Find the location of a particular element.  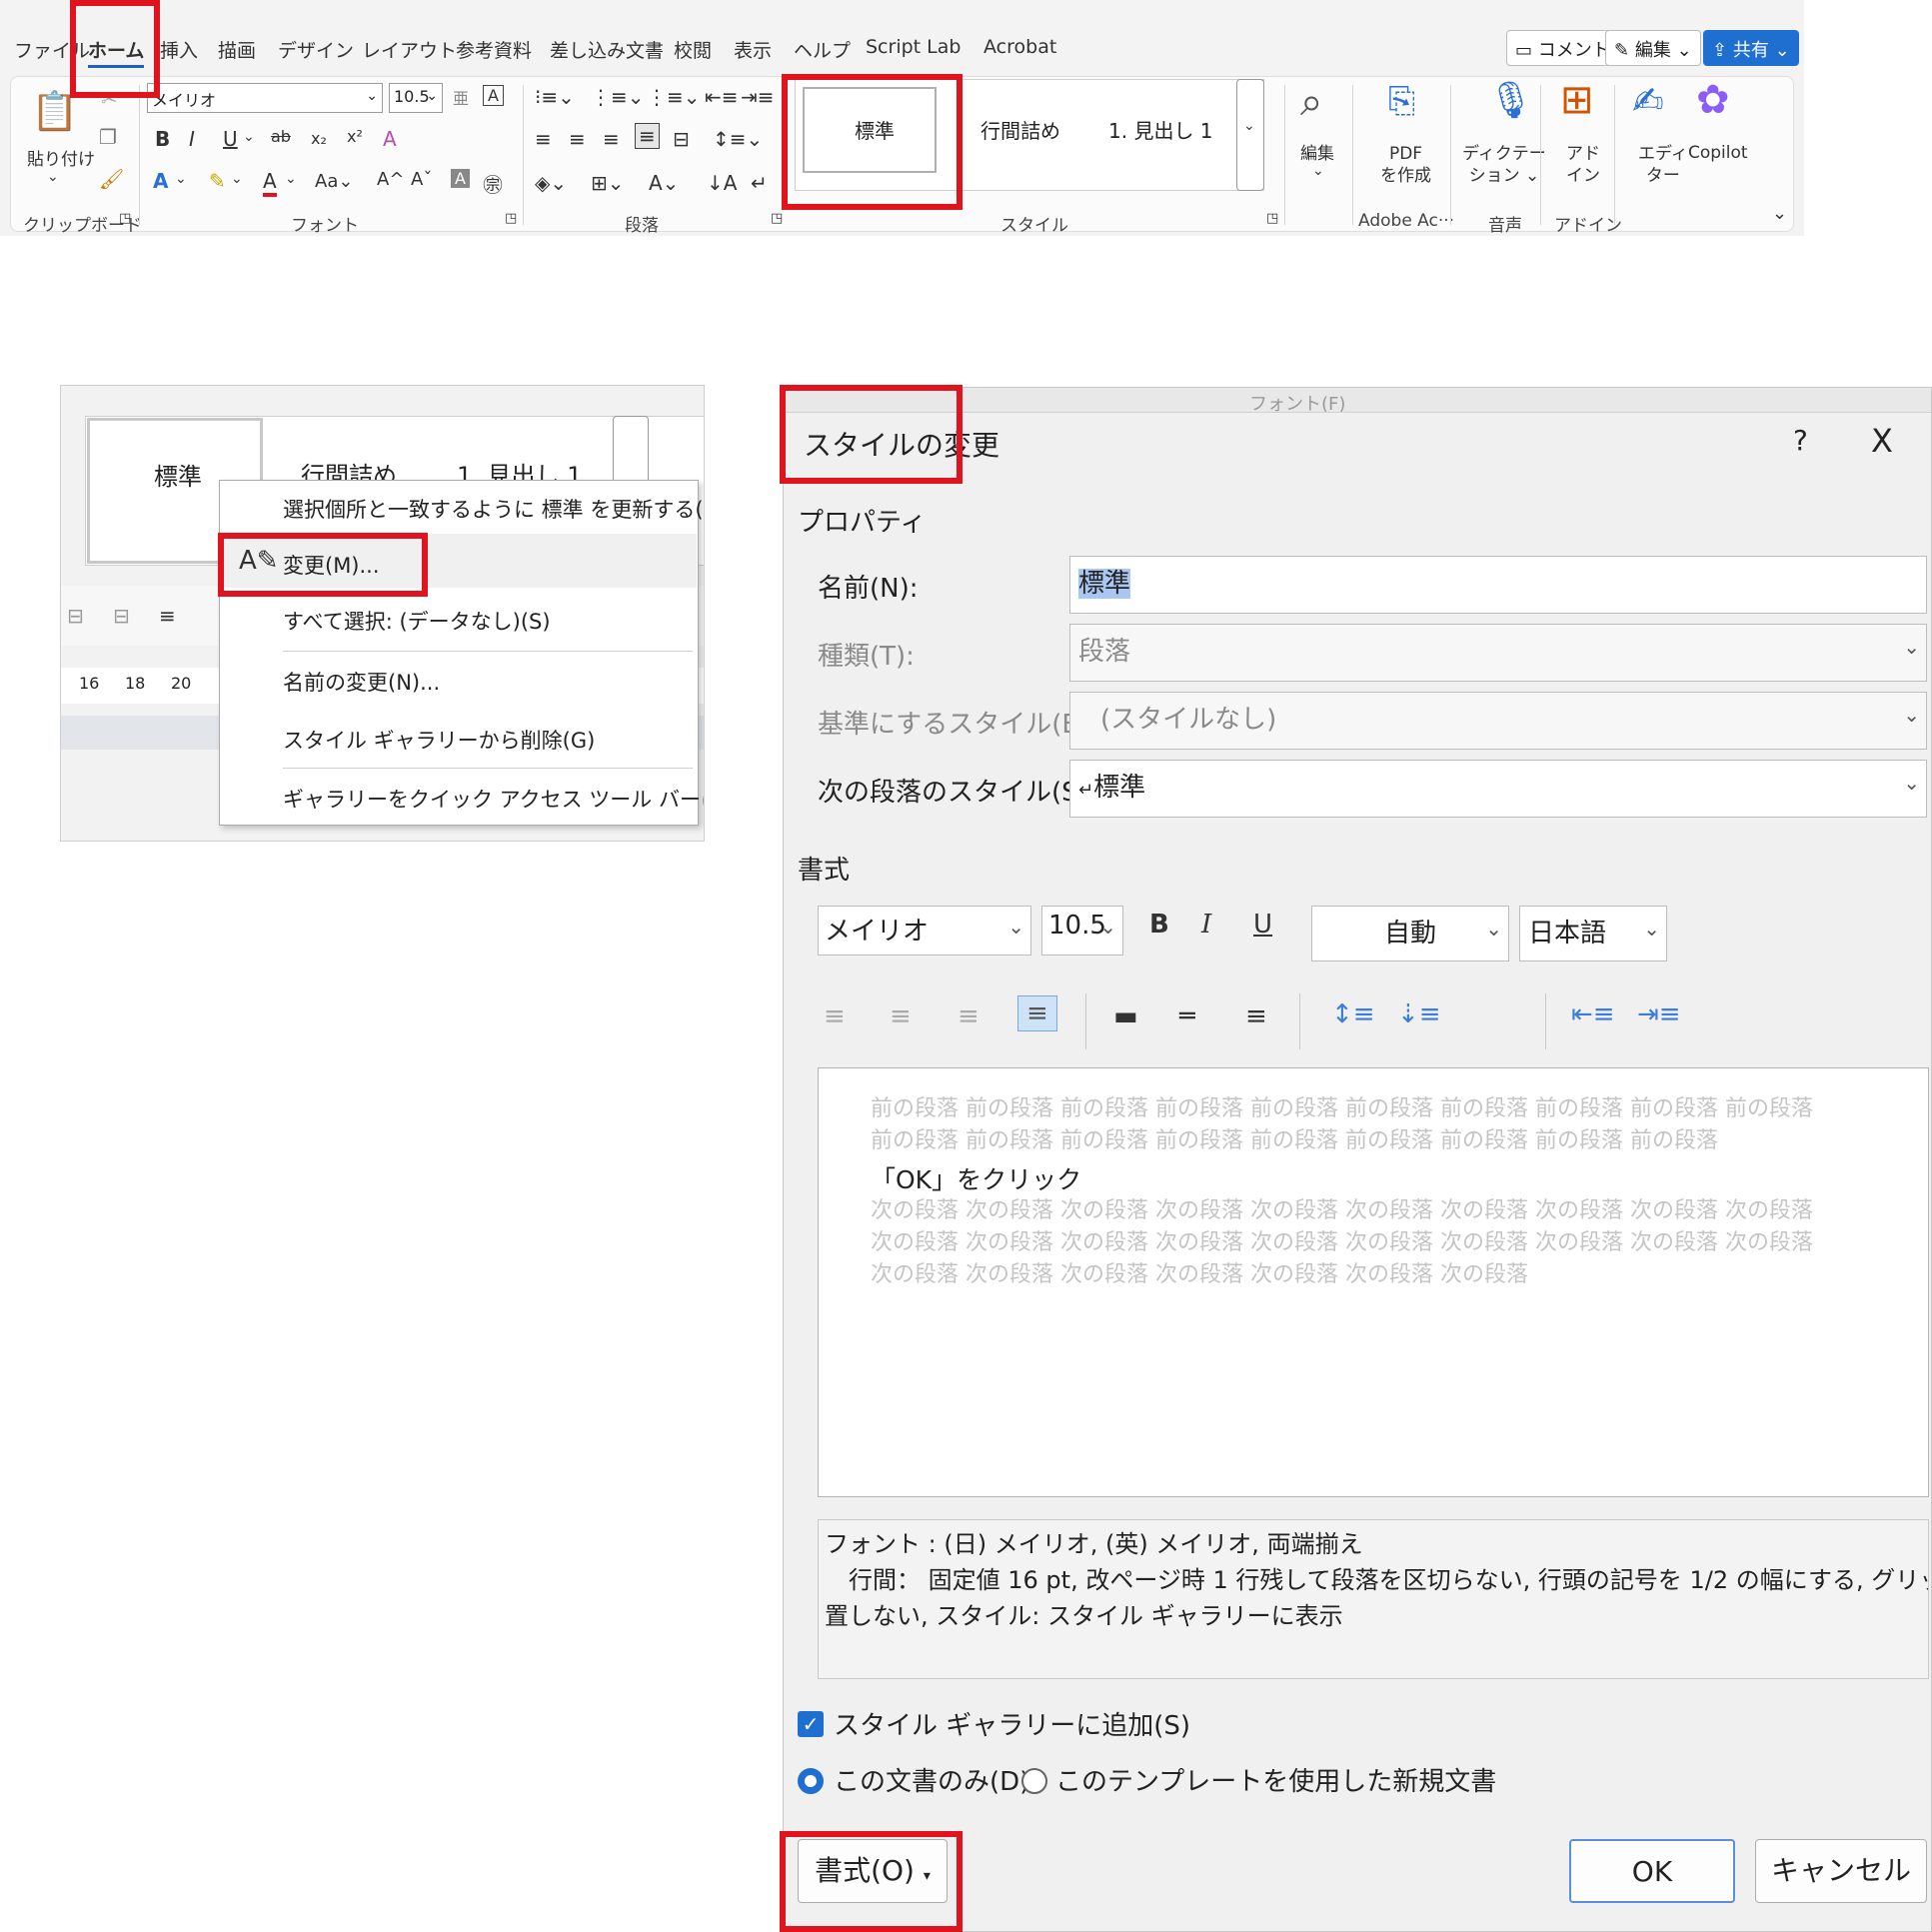

tab-review: 校閲 is located at coordinates (693, 49).